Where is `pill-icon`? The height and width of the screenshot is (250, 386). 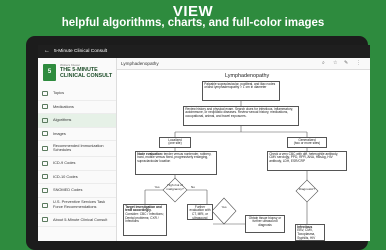
pill-icon is located at coordinates (45, 106).